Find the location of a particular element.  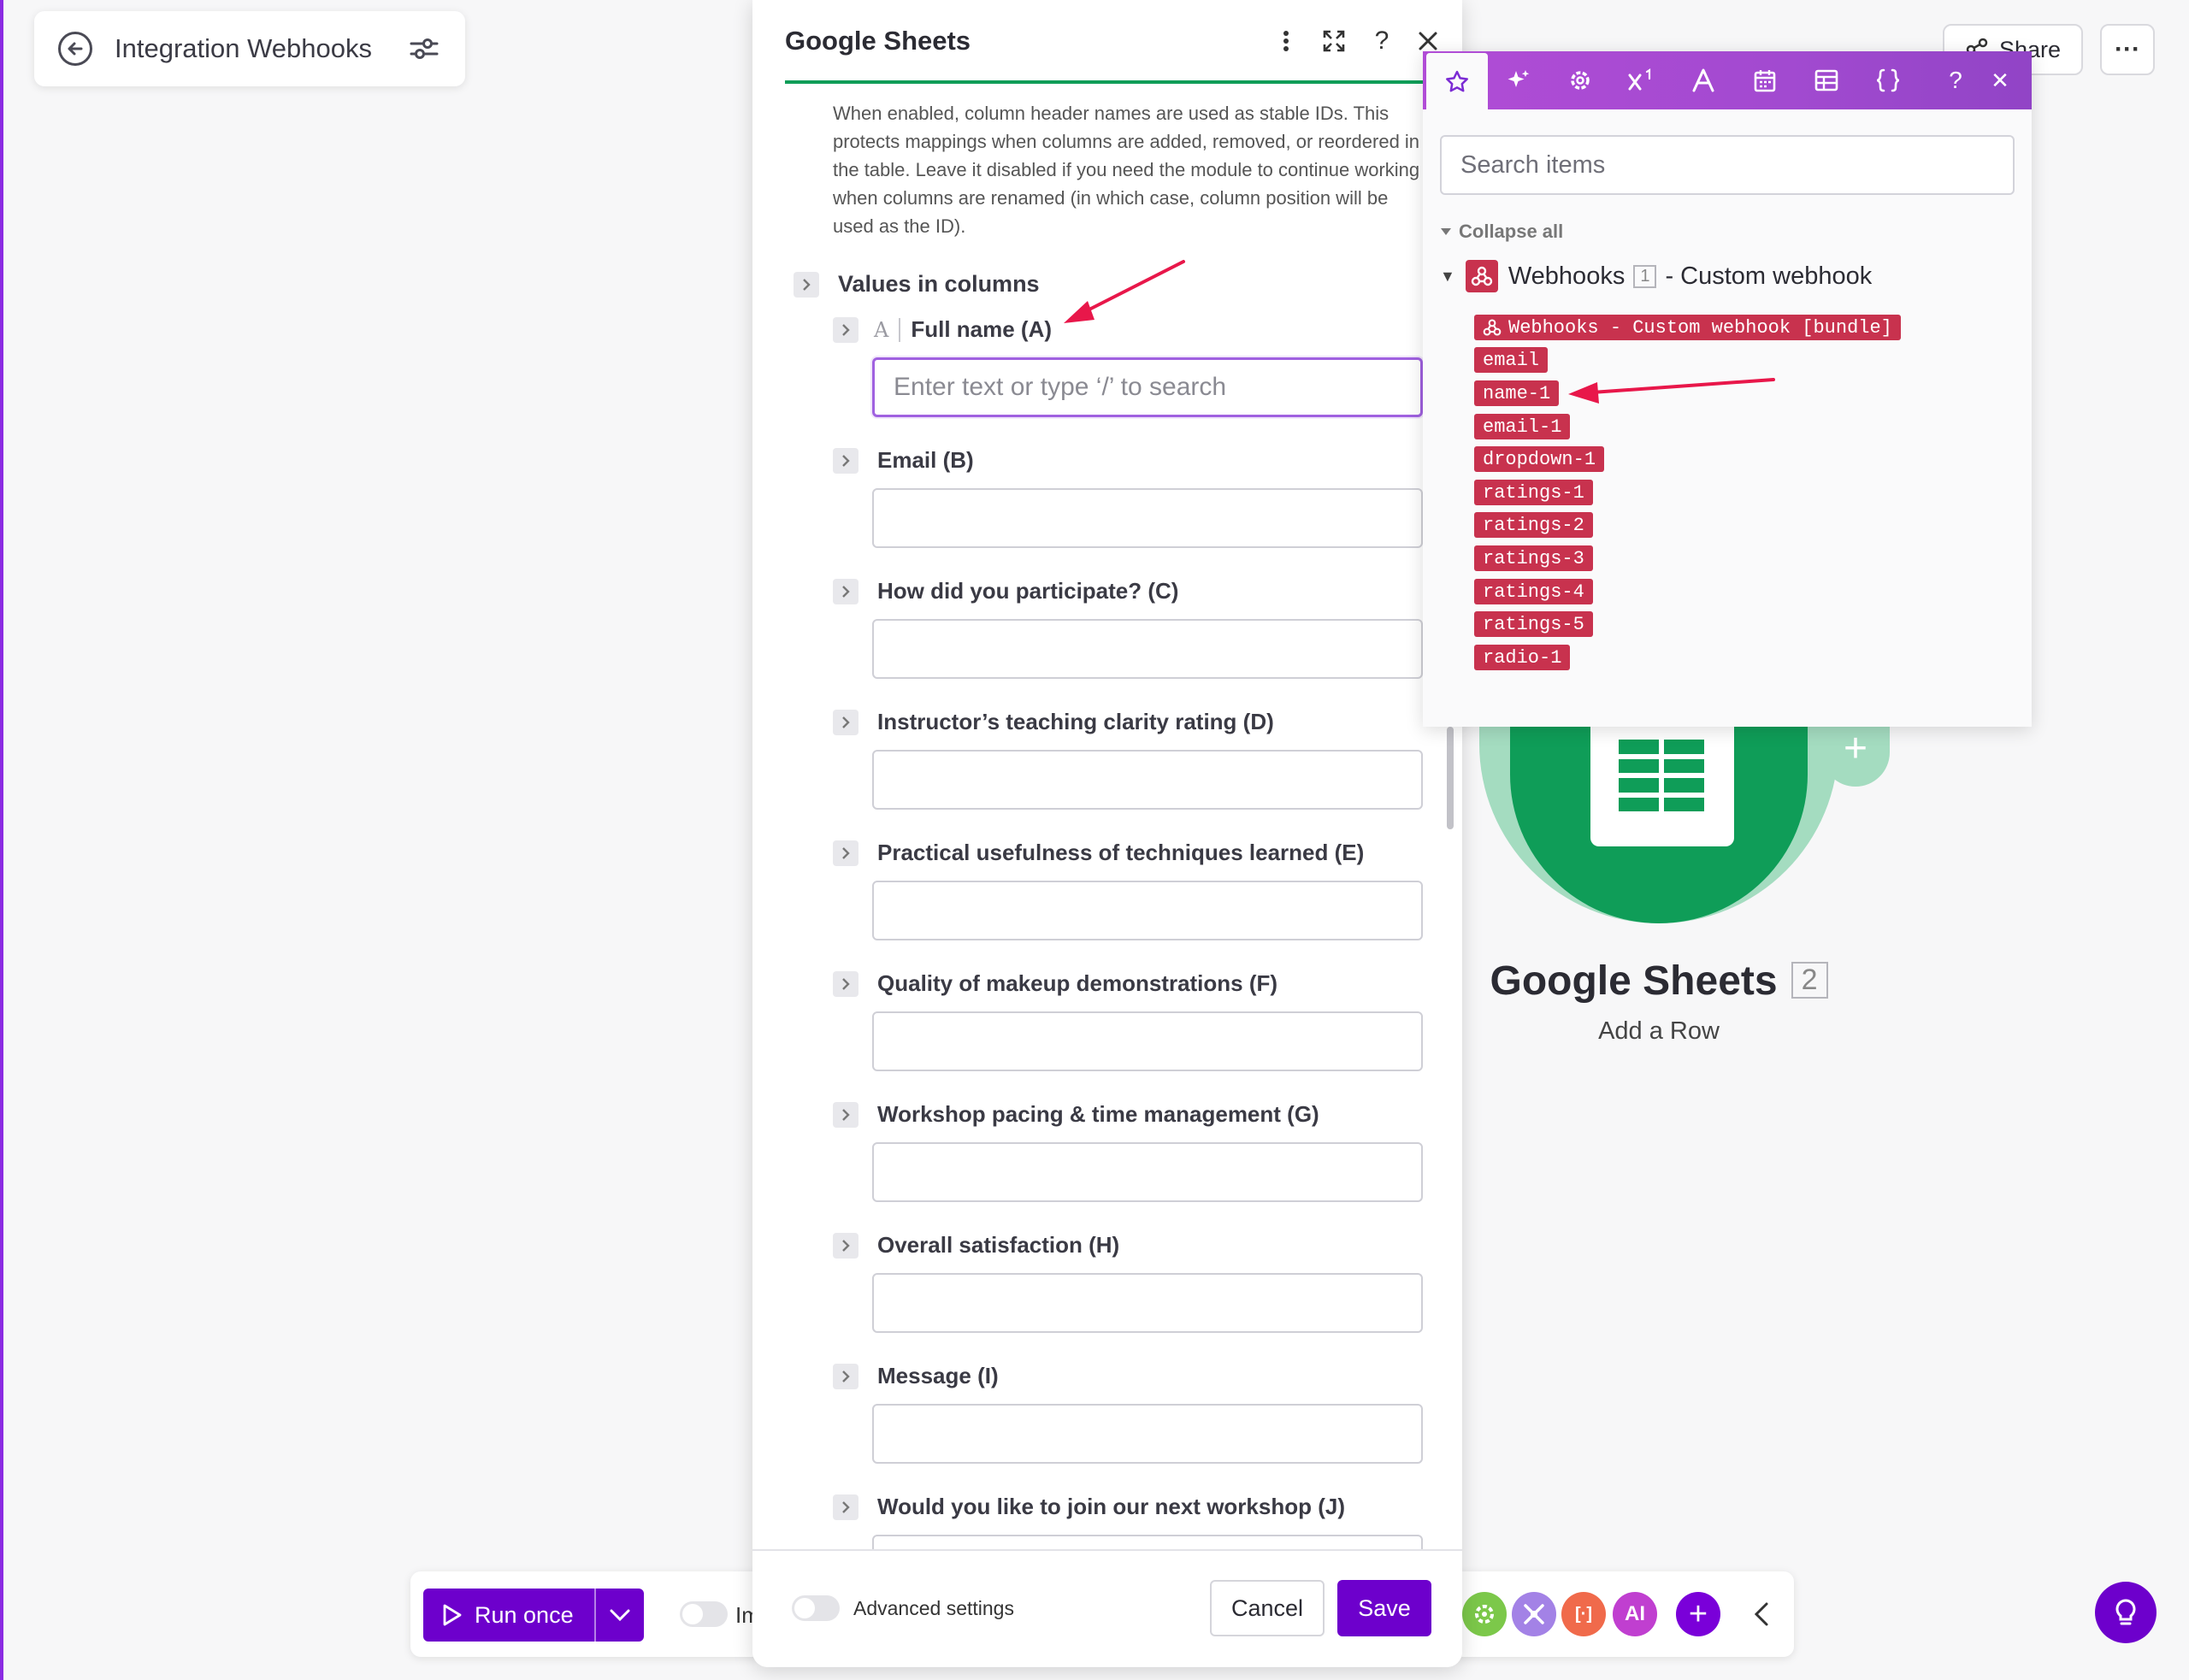

field-teaching-clarity: Instructor’s teaching clarity rating (D) is located at coordinates (1053, 722).